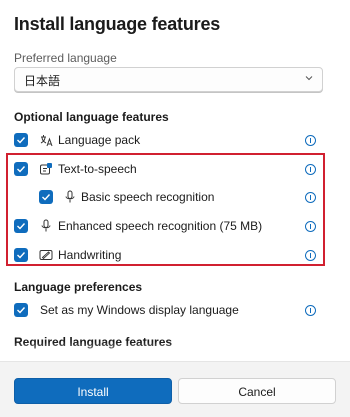 Image resolution: width=350 pixels, height=417 pixels. I want to click on preferred-language-value: 日本語, so click(42, 81).